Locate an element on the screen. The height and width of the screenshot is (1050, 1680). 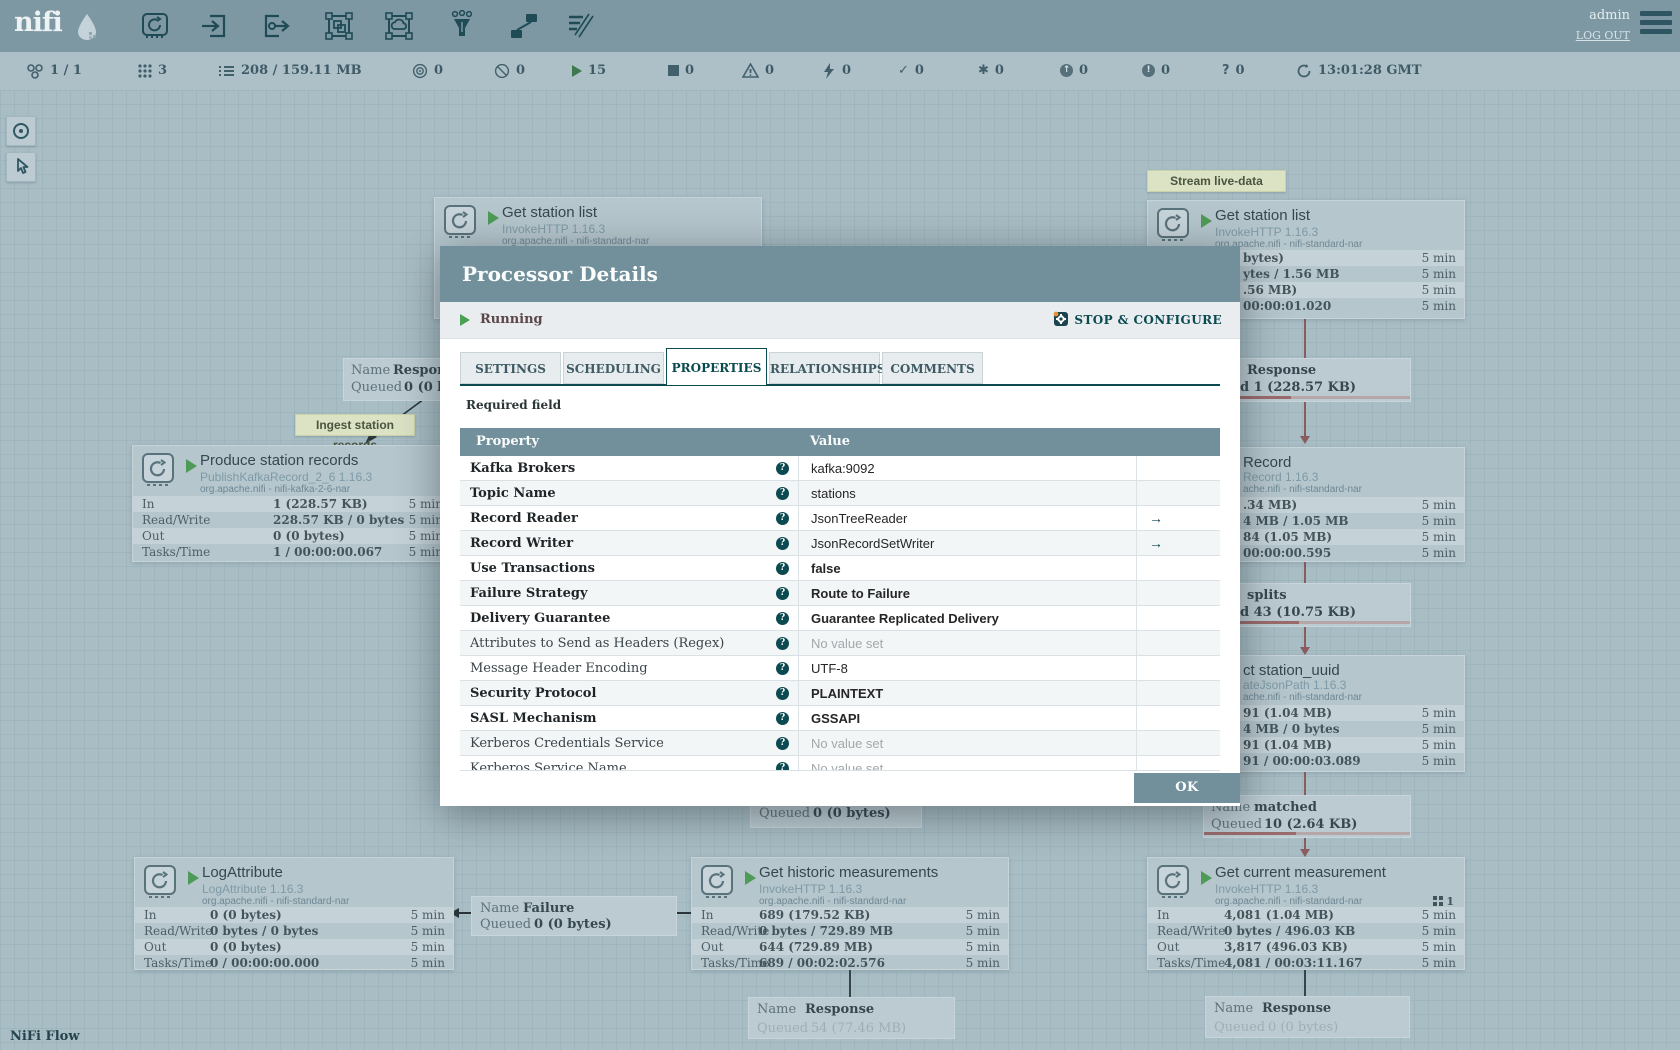
tab-comments: COMMENTS is located at coordinates (932, 368).